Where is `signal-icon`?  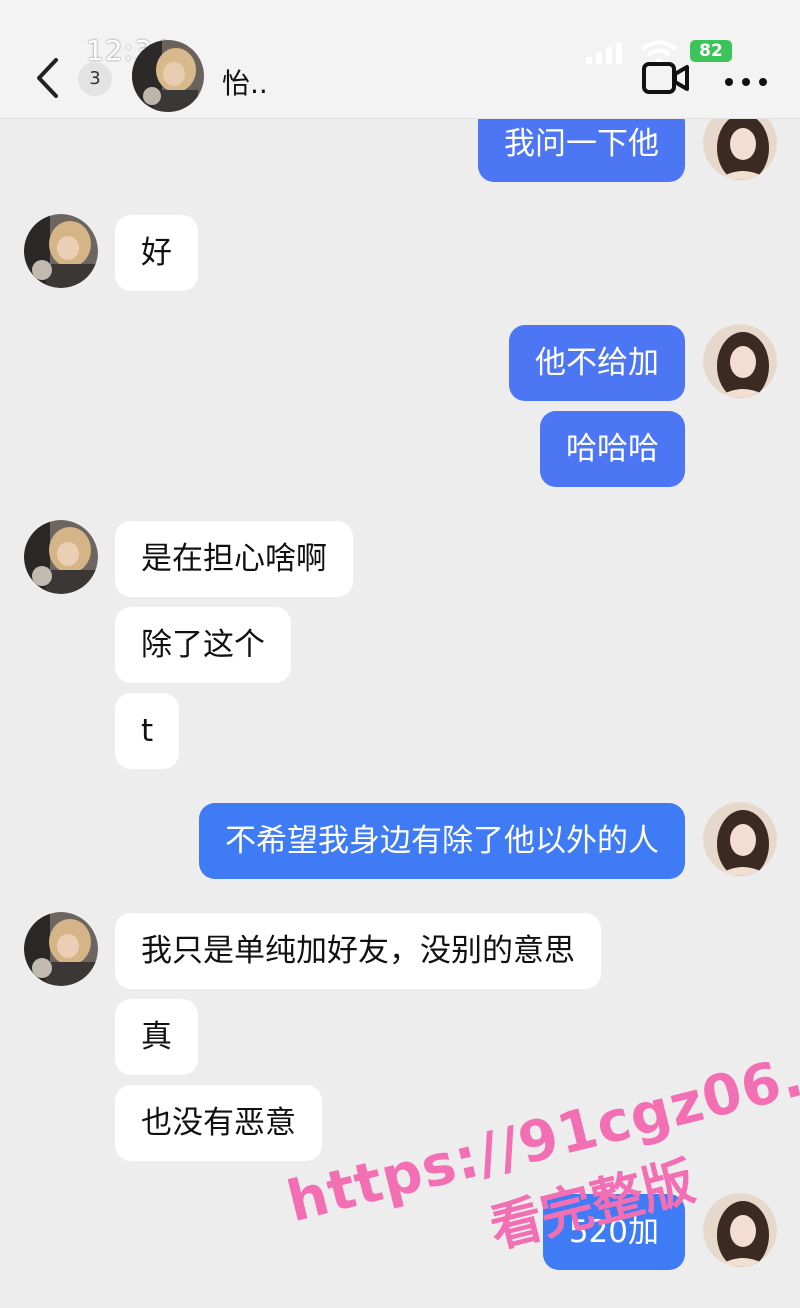 signal-icon is located at coordinates (608, 55).